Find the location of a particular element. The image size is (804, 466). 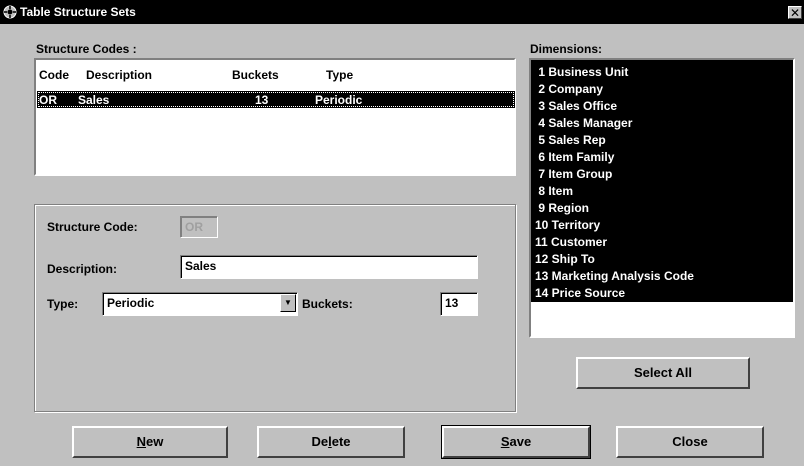

dimension-item: 14 Price Source is located at coordinates (580, 293).